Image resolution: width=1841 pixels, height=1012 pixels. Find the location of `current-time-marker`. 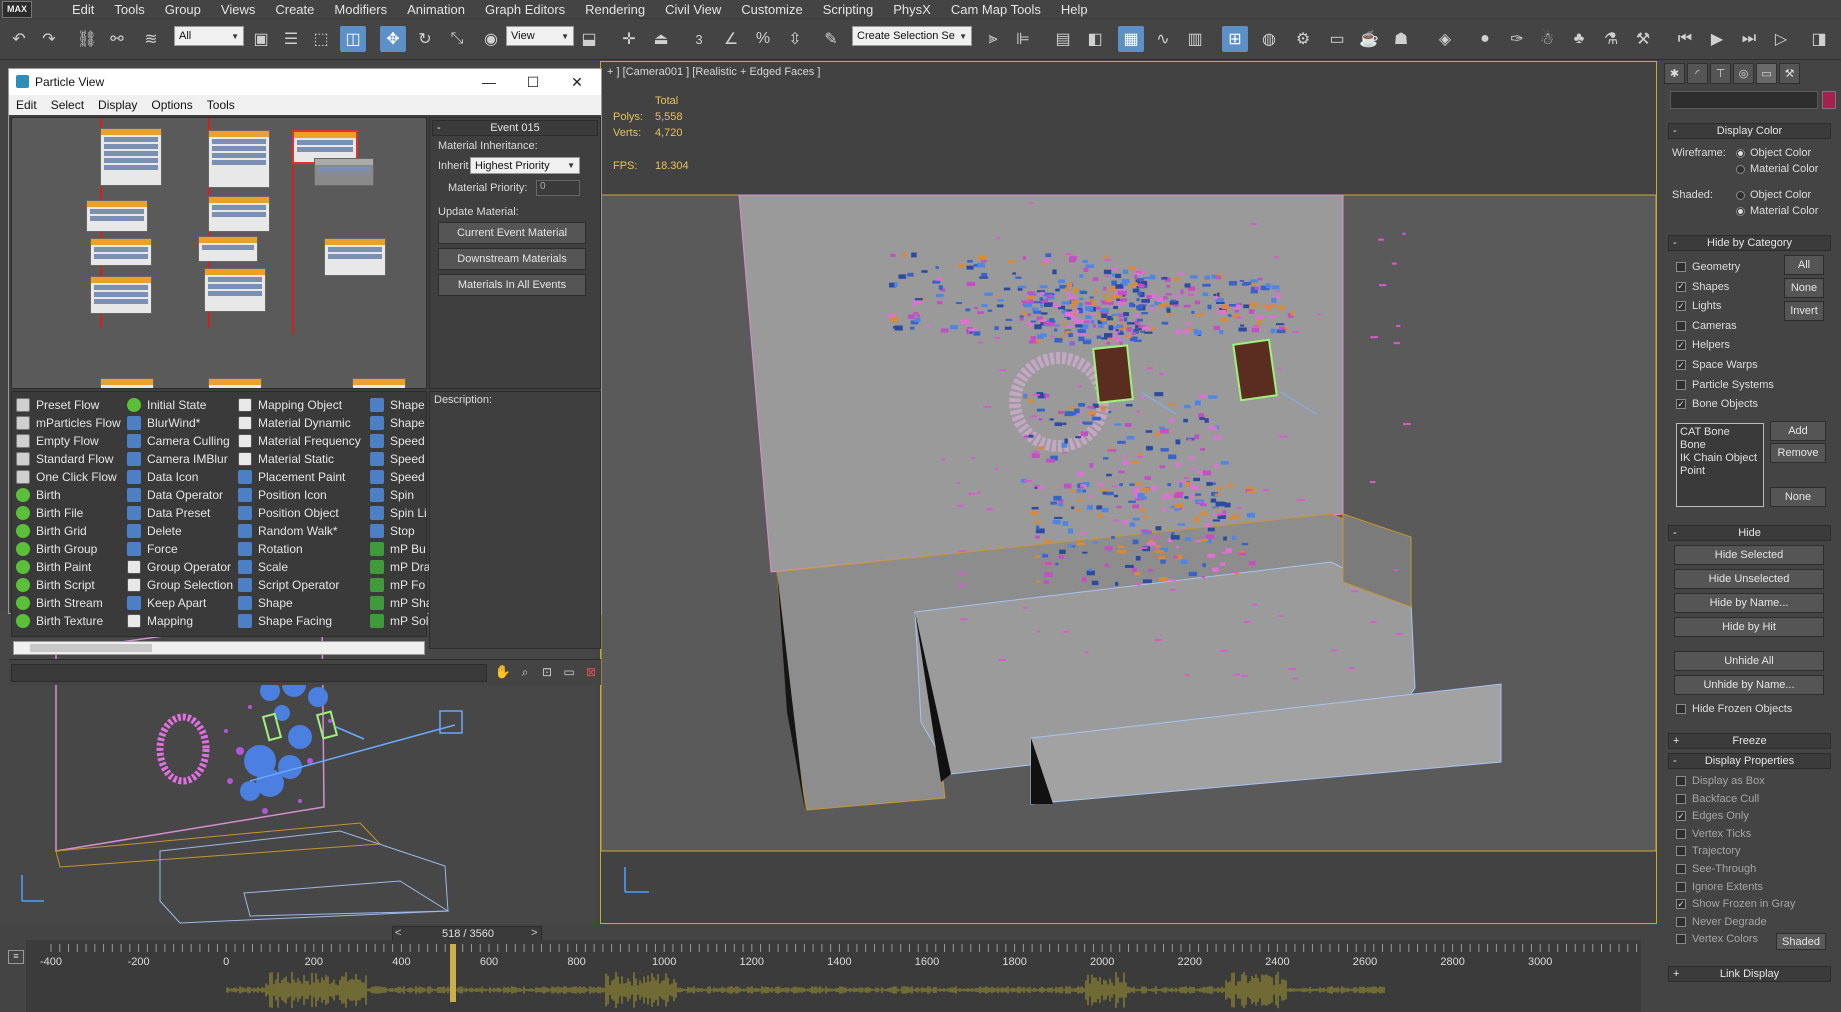

current-time-marker is located at coordinates (453, 973).